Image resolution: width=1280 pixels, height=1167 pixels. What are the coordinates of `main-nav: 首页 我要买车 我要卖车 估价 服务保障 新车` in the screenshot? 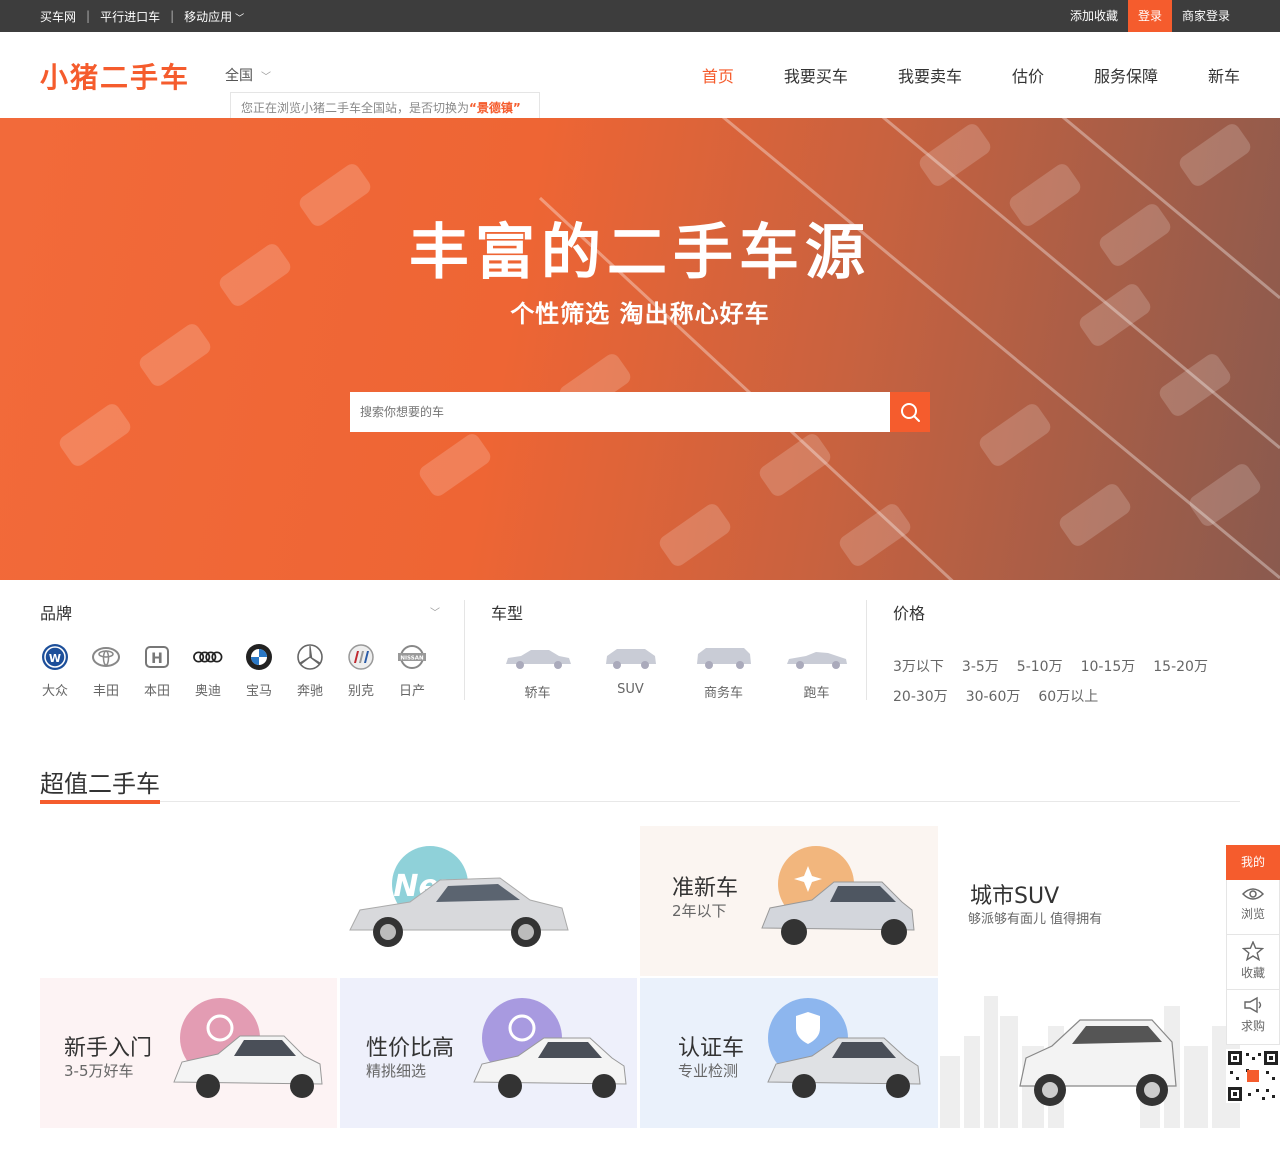 It's located at (946, 75).